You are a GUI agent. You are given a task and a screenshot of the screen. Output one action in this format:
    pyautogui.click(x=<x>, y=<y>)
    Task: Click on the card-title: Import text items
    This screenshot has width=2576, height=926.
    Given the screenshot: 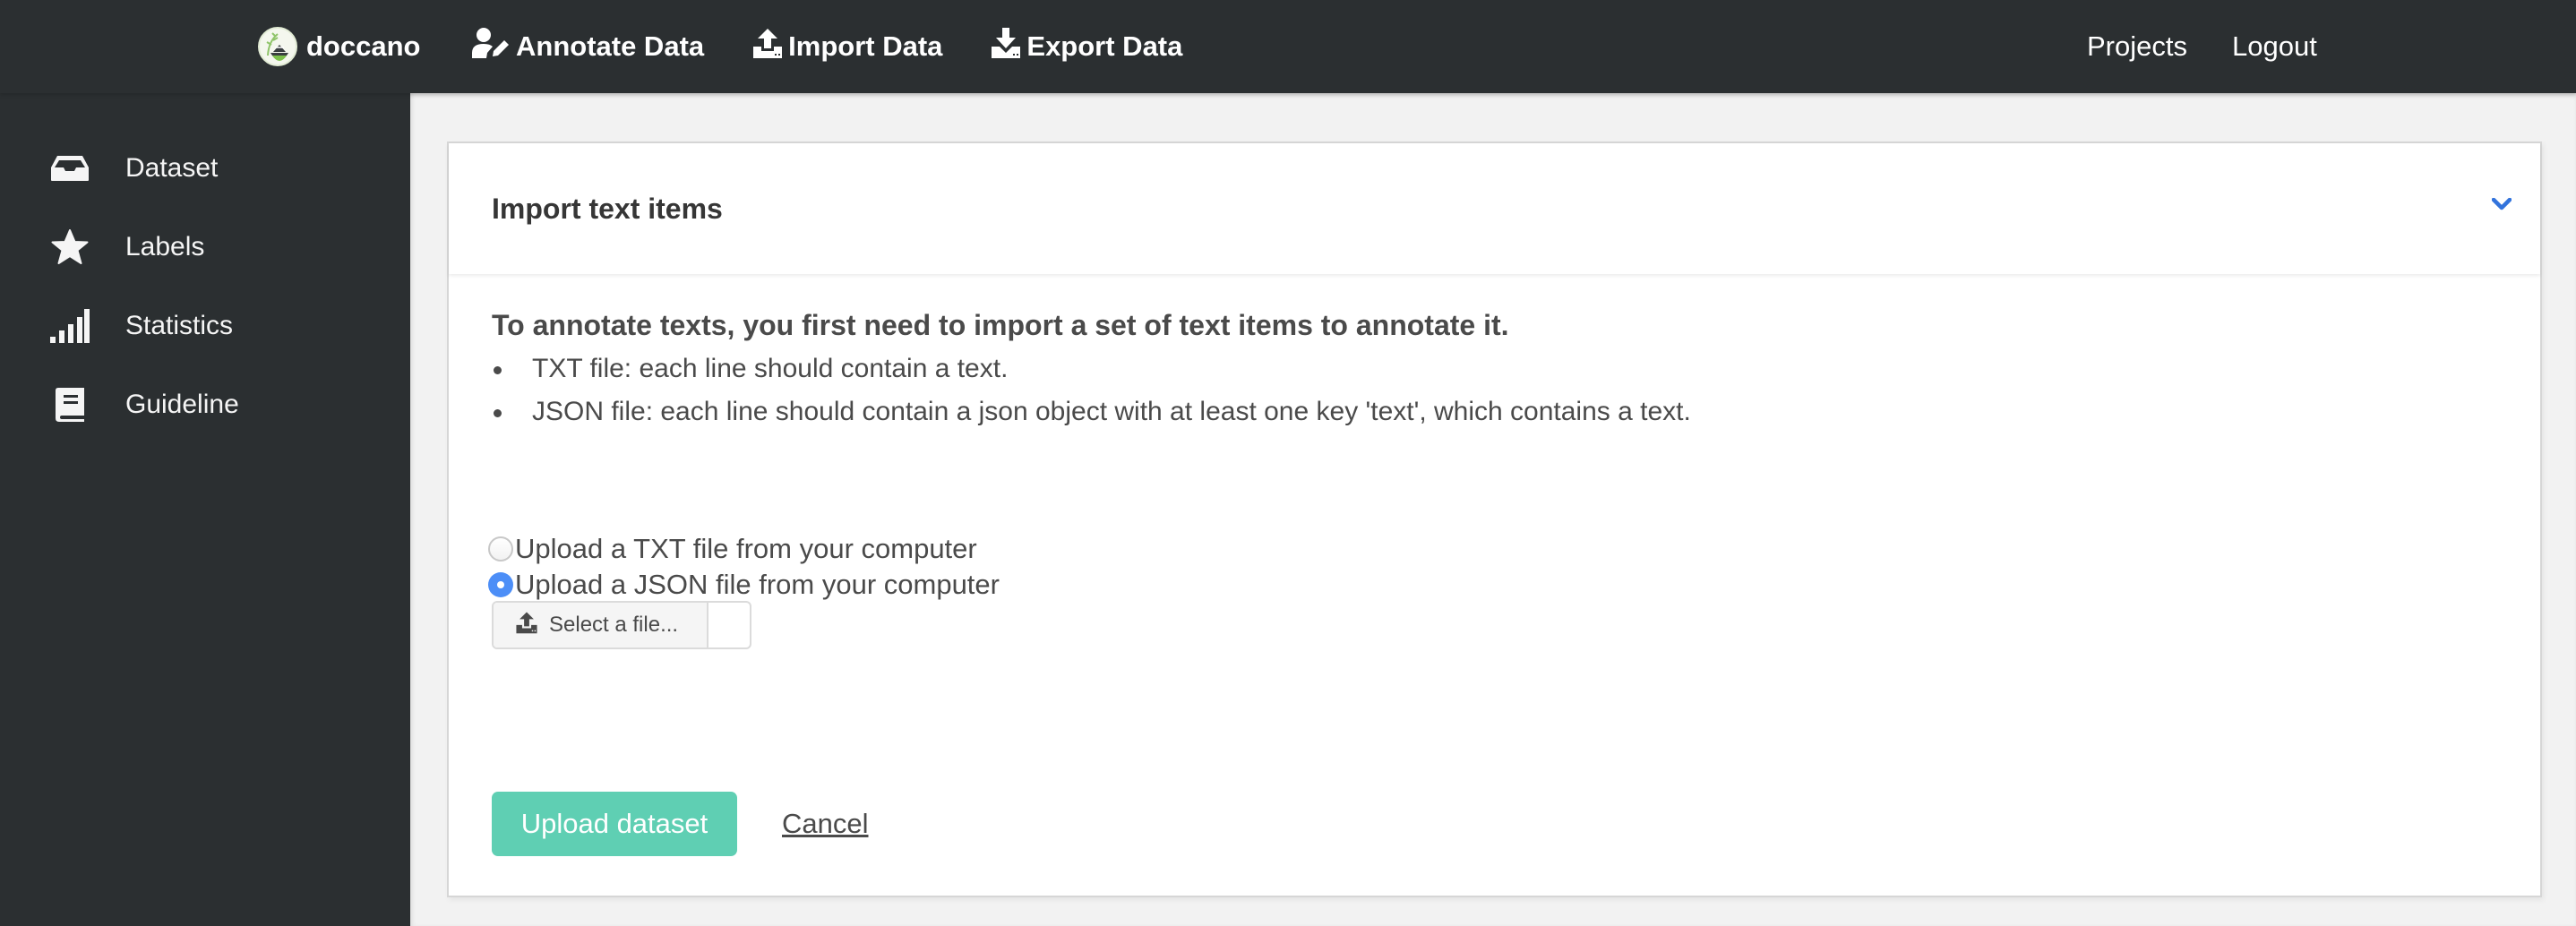 What is the action you would take?
    pyautogui.click(x=607, y=208)
    